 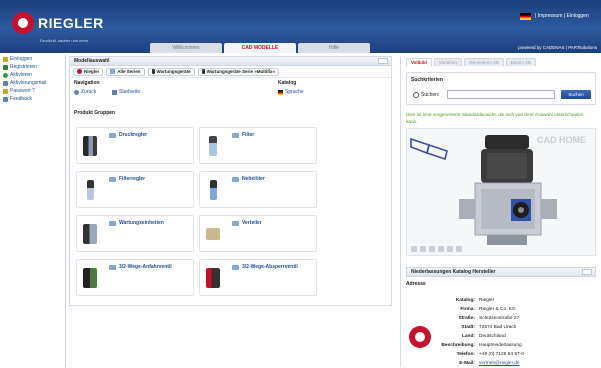 I want to click on nebeloeler-image, so click(x=213, y=190).